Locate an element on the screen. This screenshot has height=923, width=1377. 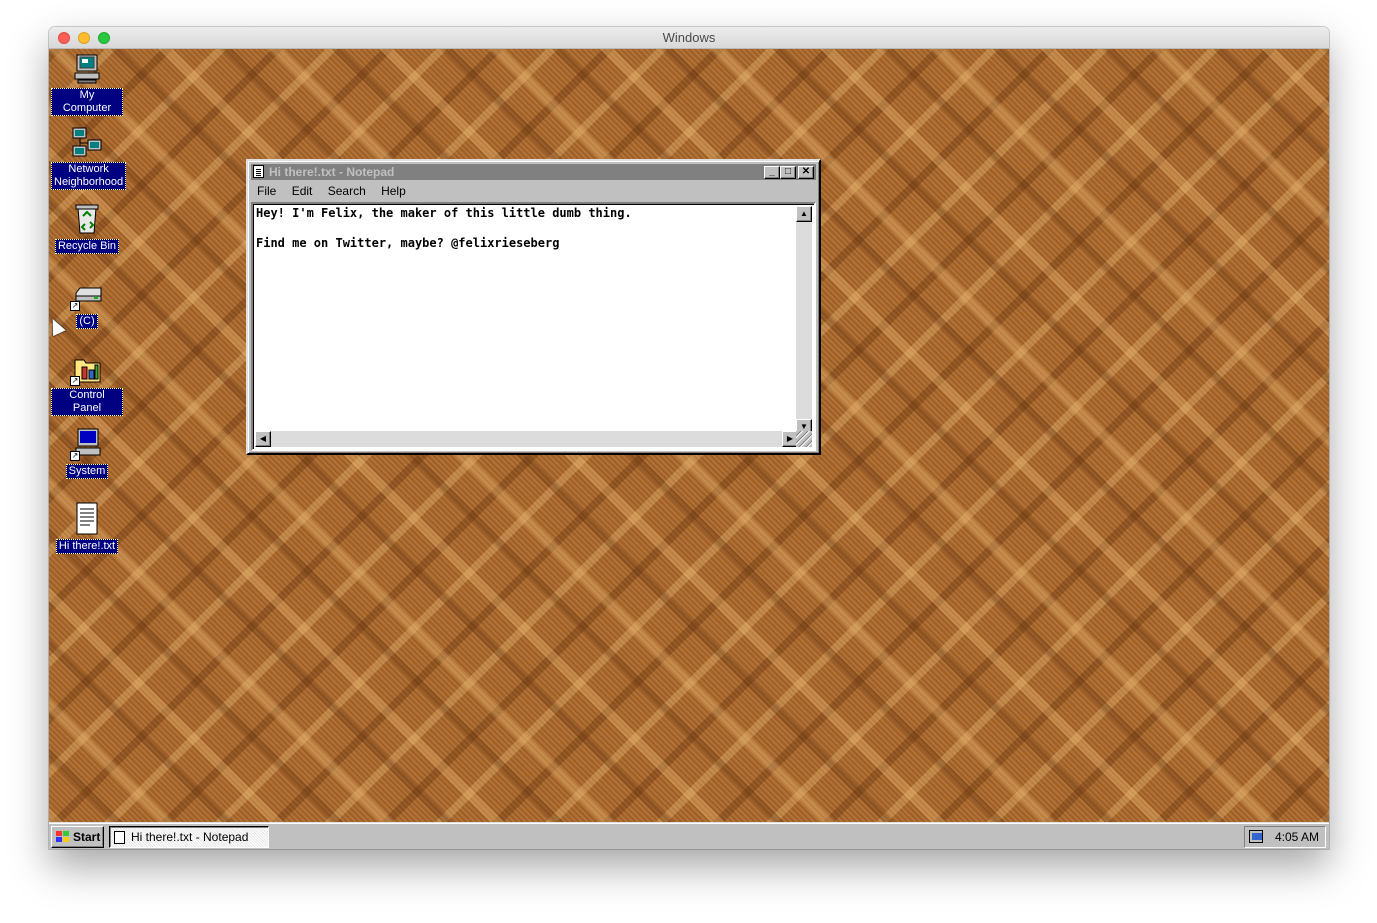
desktop-icon-system: ↗ System is located at coordinates (87, 453).